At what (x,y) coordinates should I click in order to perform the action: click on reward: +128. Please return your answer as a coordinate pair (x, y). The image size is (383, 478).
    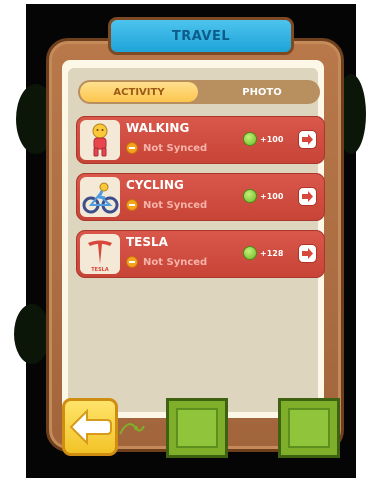
    Looking at the image, I should click on (263, 253).